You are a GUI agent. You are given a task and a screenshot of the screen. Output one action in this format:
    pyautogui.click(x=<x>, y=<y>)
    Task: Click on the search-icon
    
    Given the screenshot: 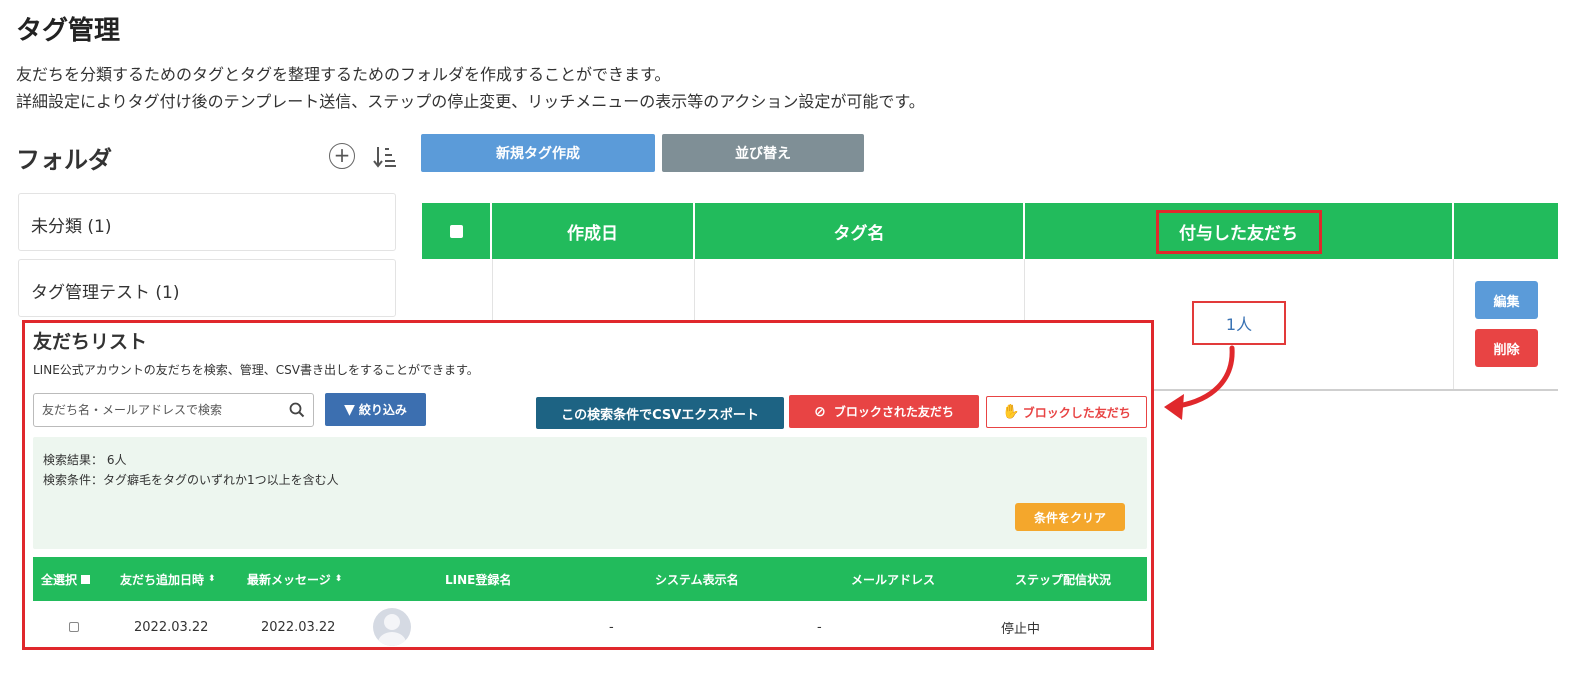 What is the action you would take?
    pyautogui.click(x=297, y=410)
    